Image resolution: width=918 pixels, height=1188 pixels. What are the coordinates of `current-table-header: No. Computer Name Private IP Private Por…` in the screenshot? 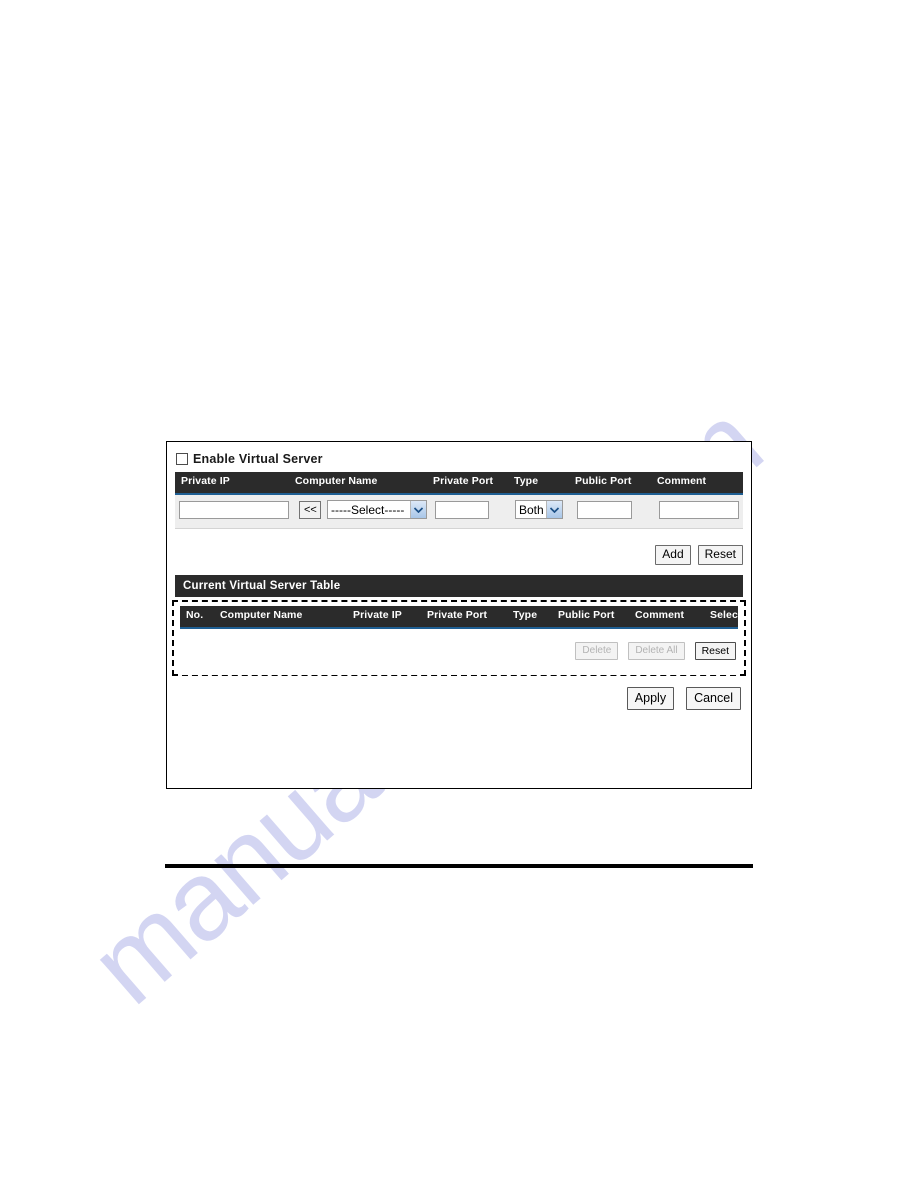 It's located at (460, 617).